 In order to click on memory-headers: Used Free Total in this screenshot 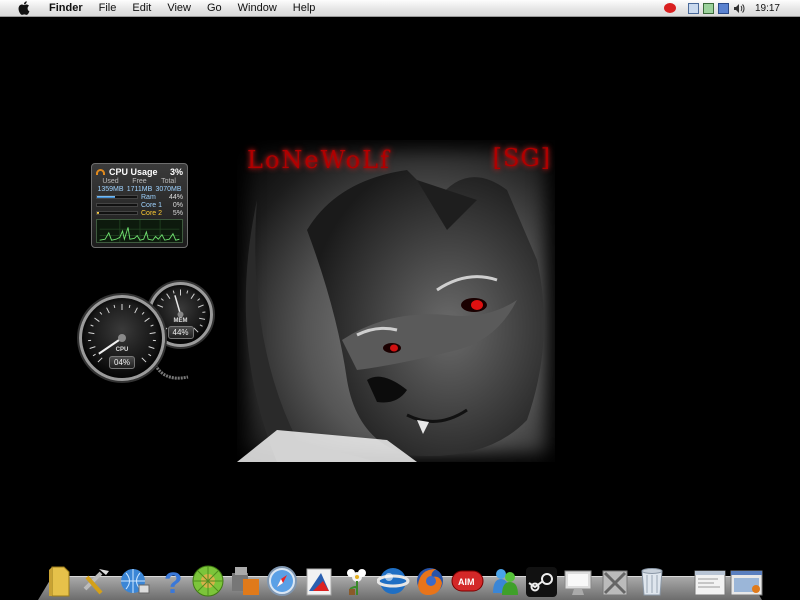, I will do `click(139, 181)`.